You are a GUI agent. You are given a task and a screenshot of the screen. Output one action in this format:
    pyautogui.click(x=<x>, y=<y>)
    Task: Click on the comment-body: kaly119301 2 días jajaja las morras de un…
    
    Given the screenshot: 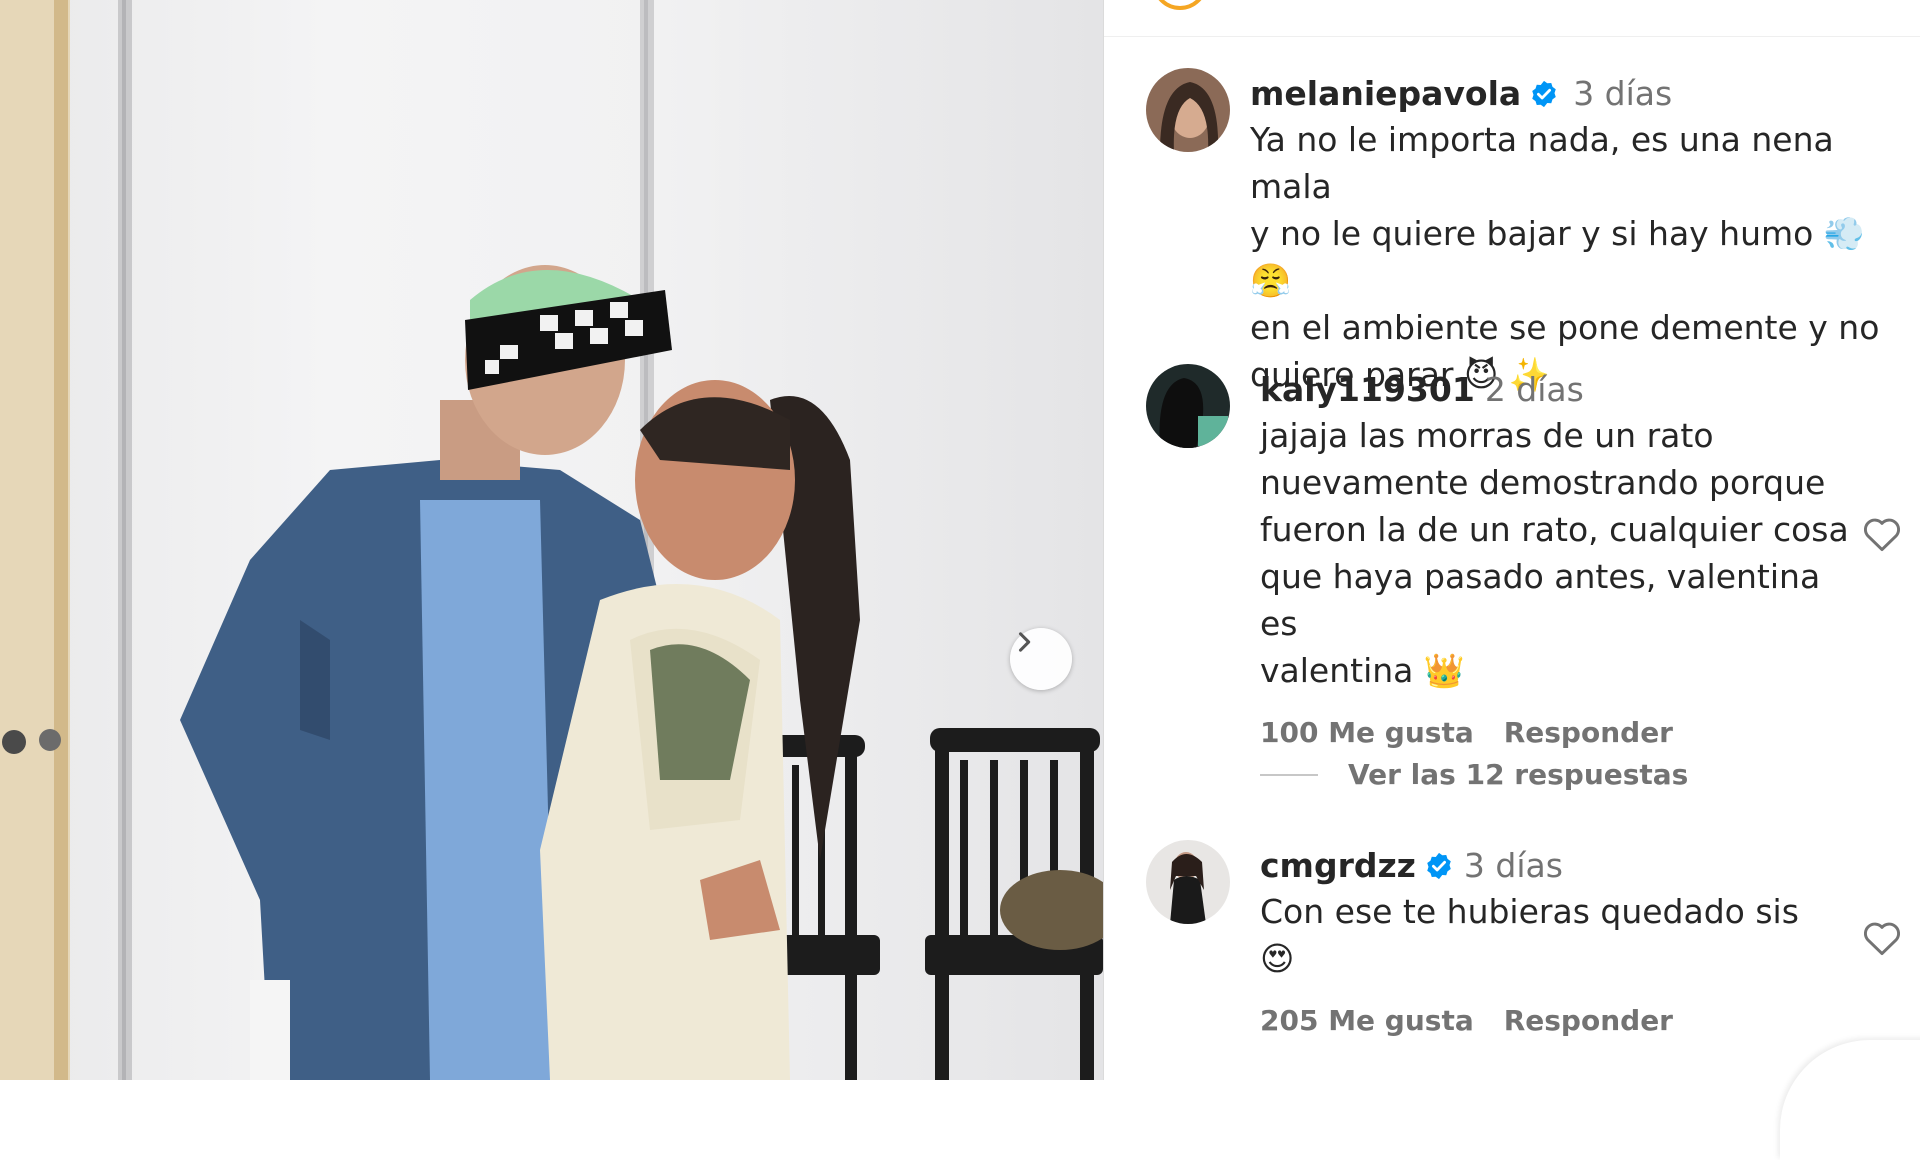 What is the action you would take?
    pyautogui.click(x=1560, y=558)
    